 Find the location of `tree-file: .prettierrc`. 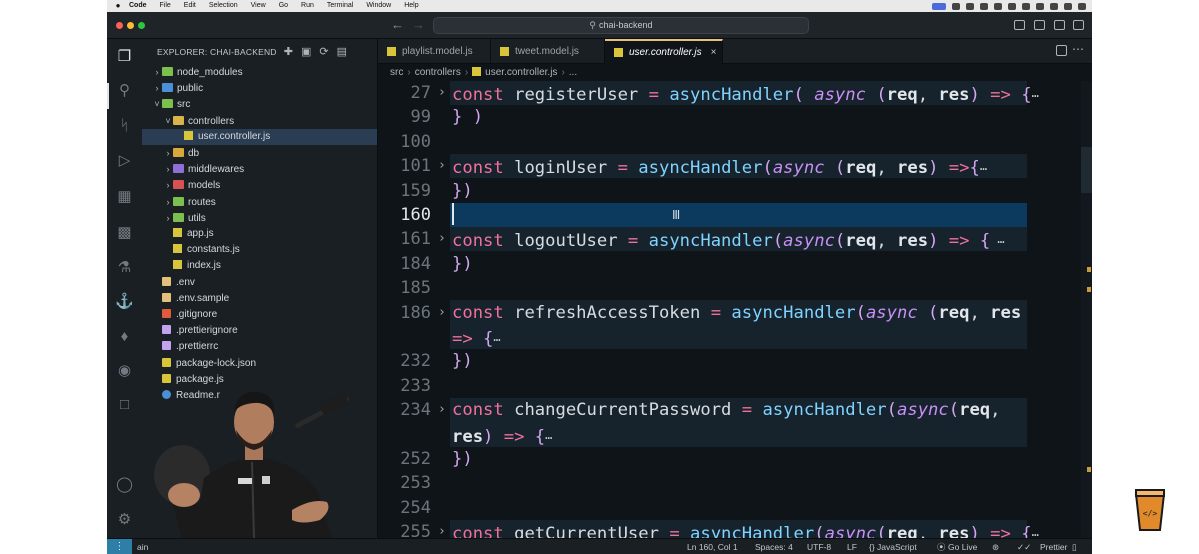

tree-file: .prettierrc is located at coordinates (259, 347).